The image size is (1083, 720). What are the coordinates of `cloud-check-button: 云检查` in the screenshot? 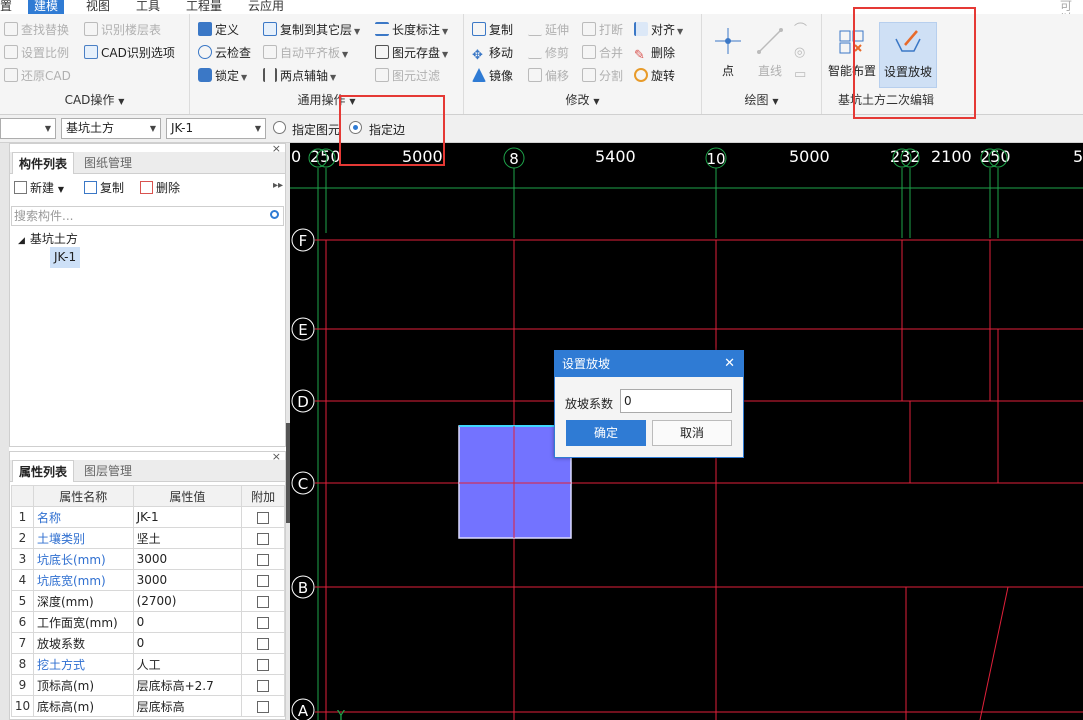 It's located at (224, 53).